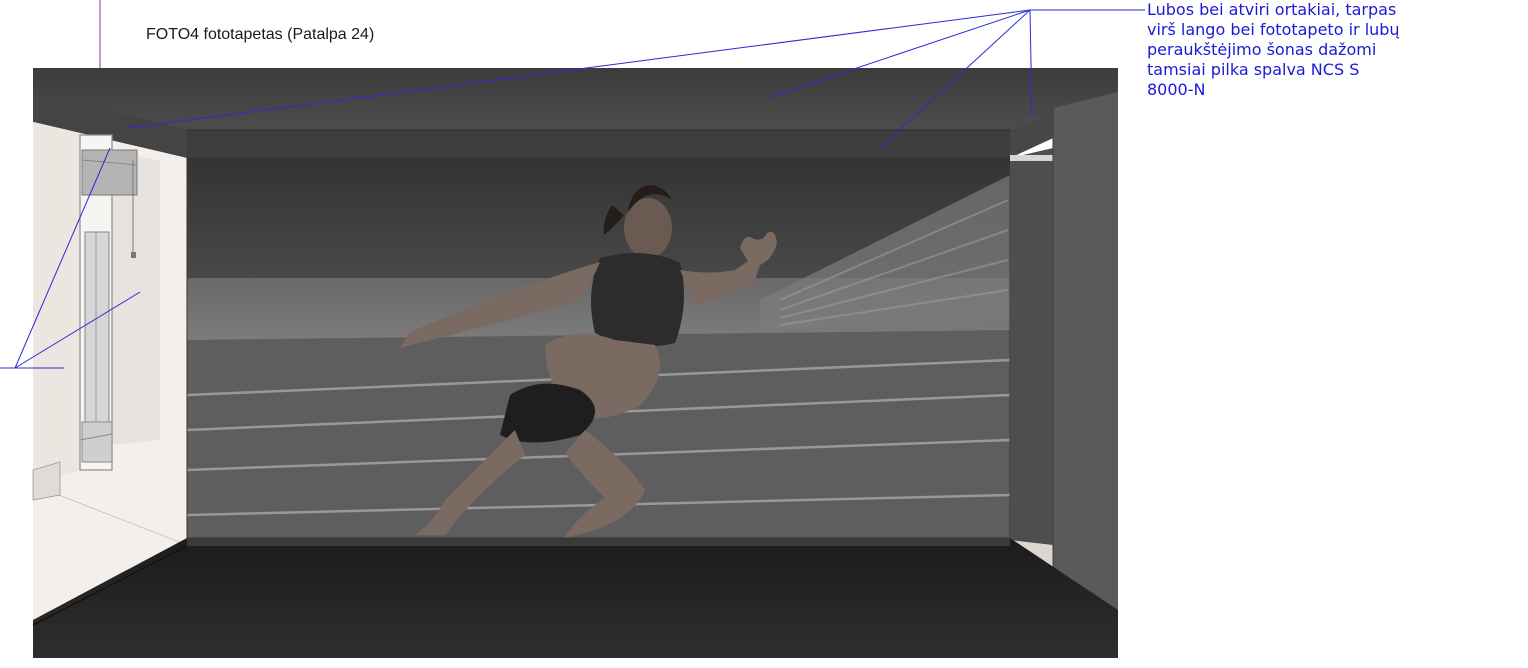 The height and width of the screenshot is (668, 1528). What do you see at coordinates (575, 113) in the screenshot?
I see `ceiling` at bounding box center [575, 113].